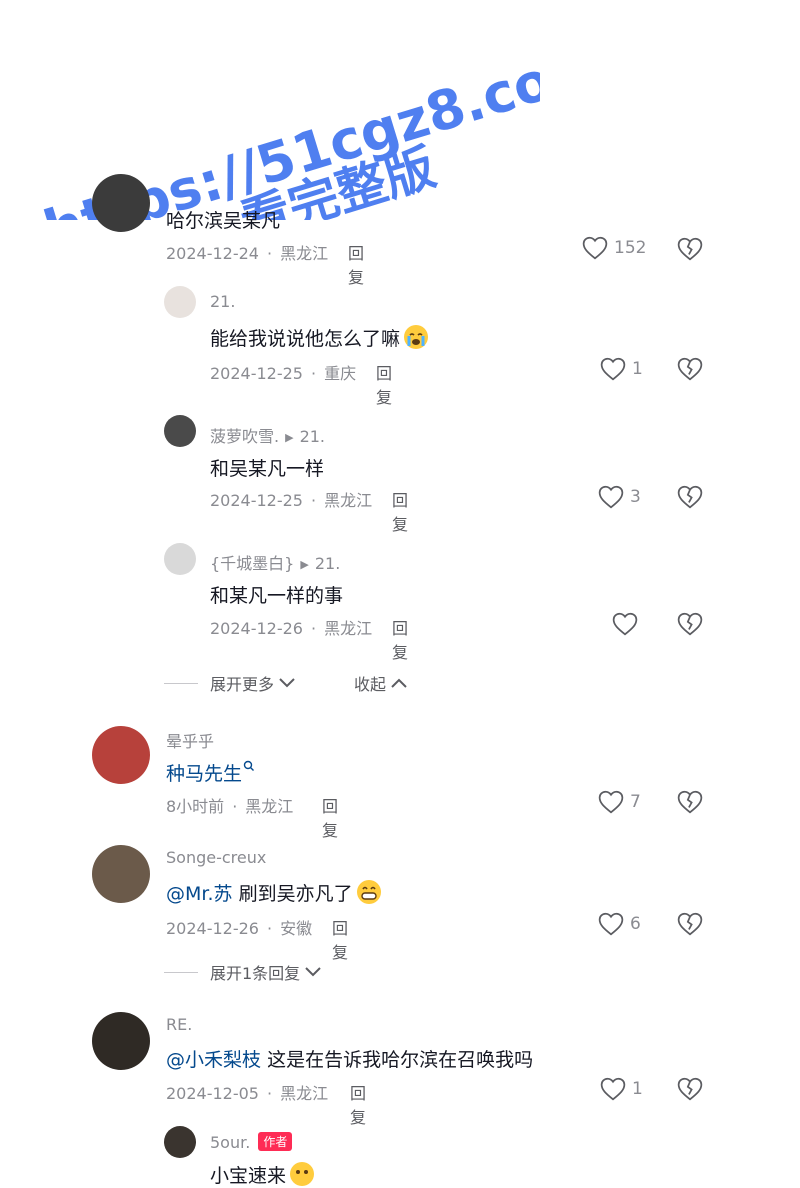 Image resolution: width=800 pixels, height=1188 pixels. What do you see at coordinates (251, 1142) in the screenshot?
I see `username: 5our. 作者` at bounding box center [251, 1142].